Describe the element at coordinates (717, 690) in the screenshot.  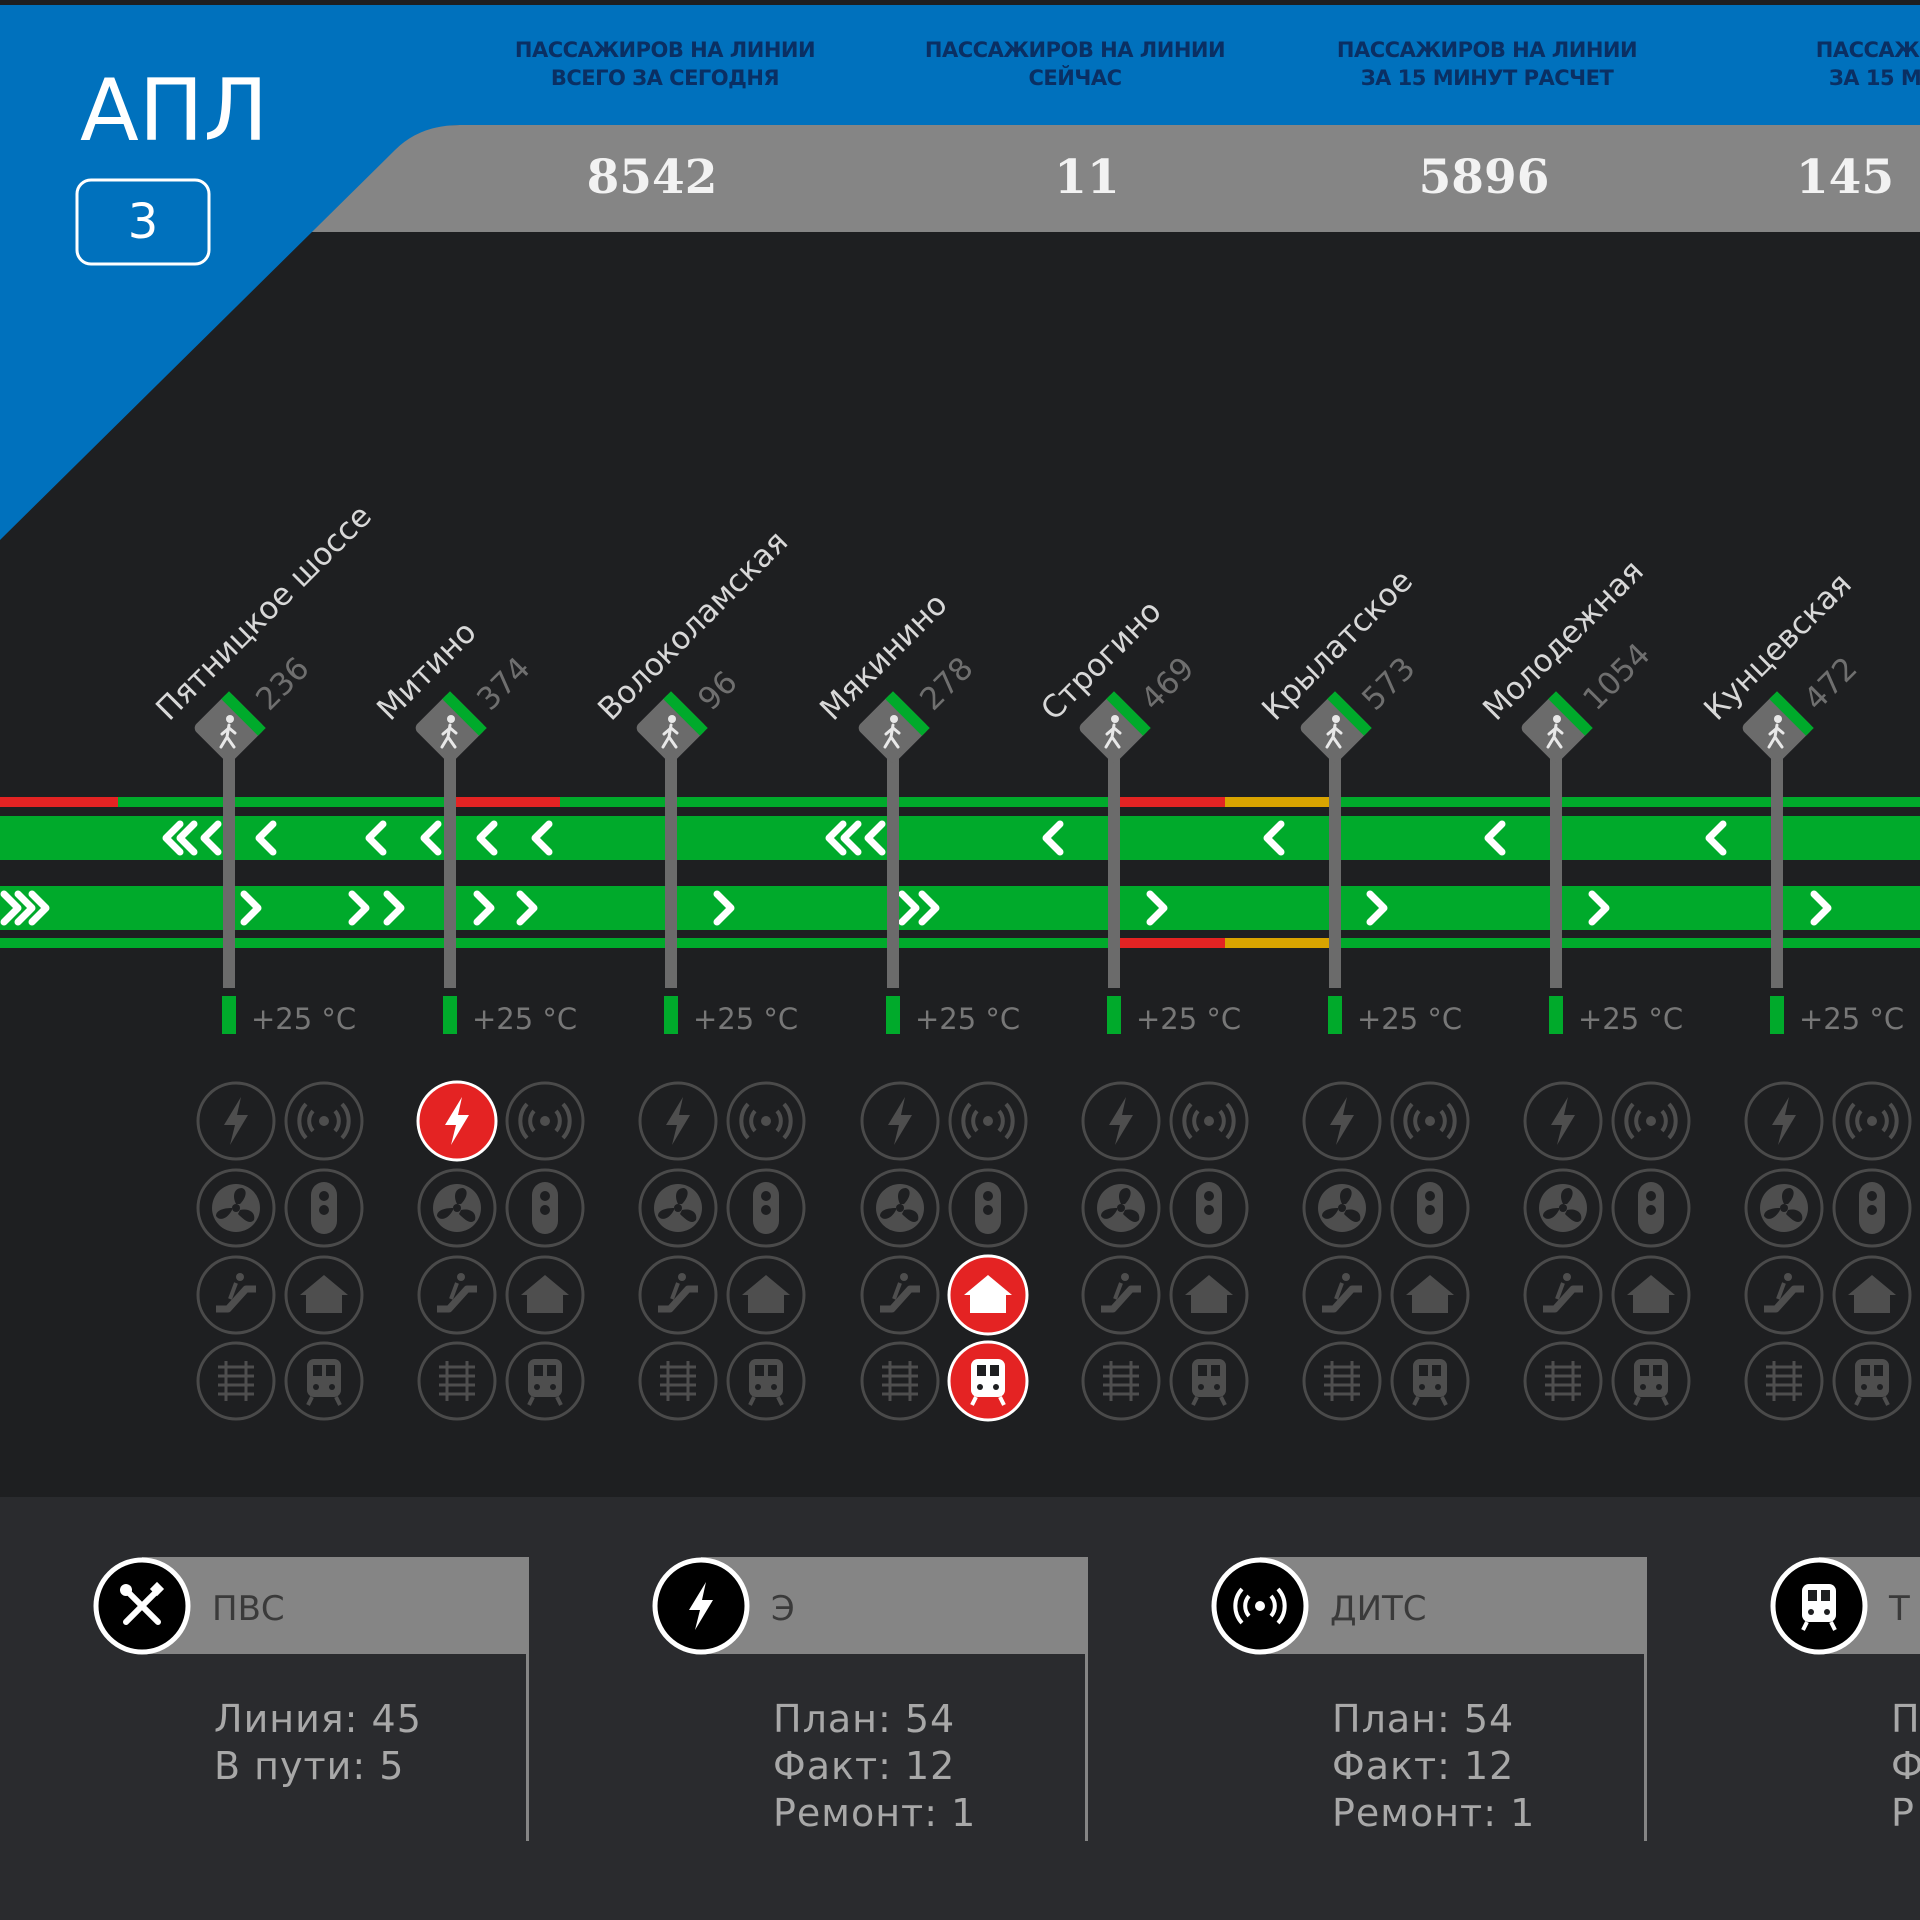
I see `station-passenger-count: 96` at that location.